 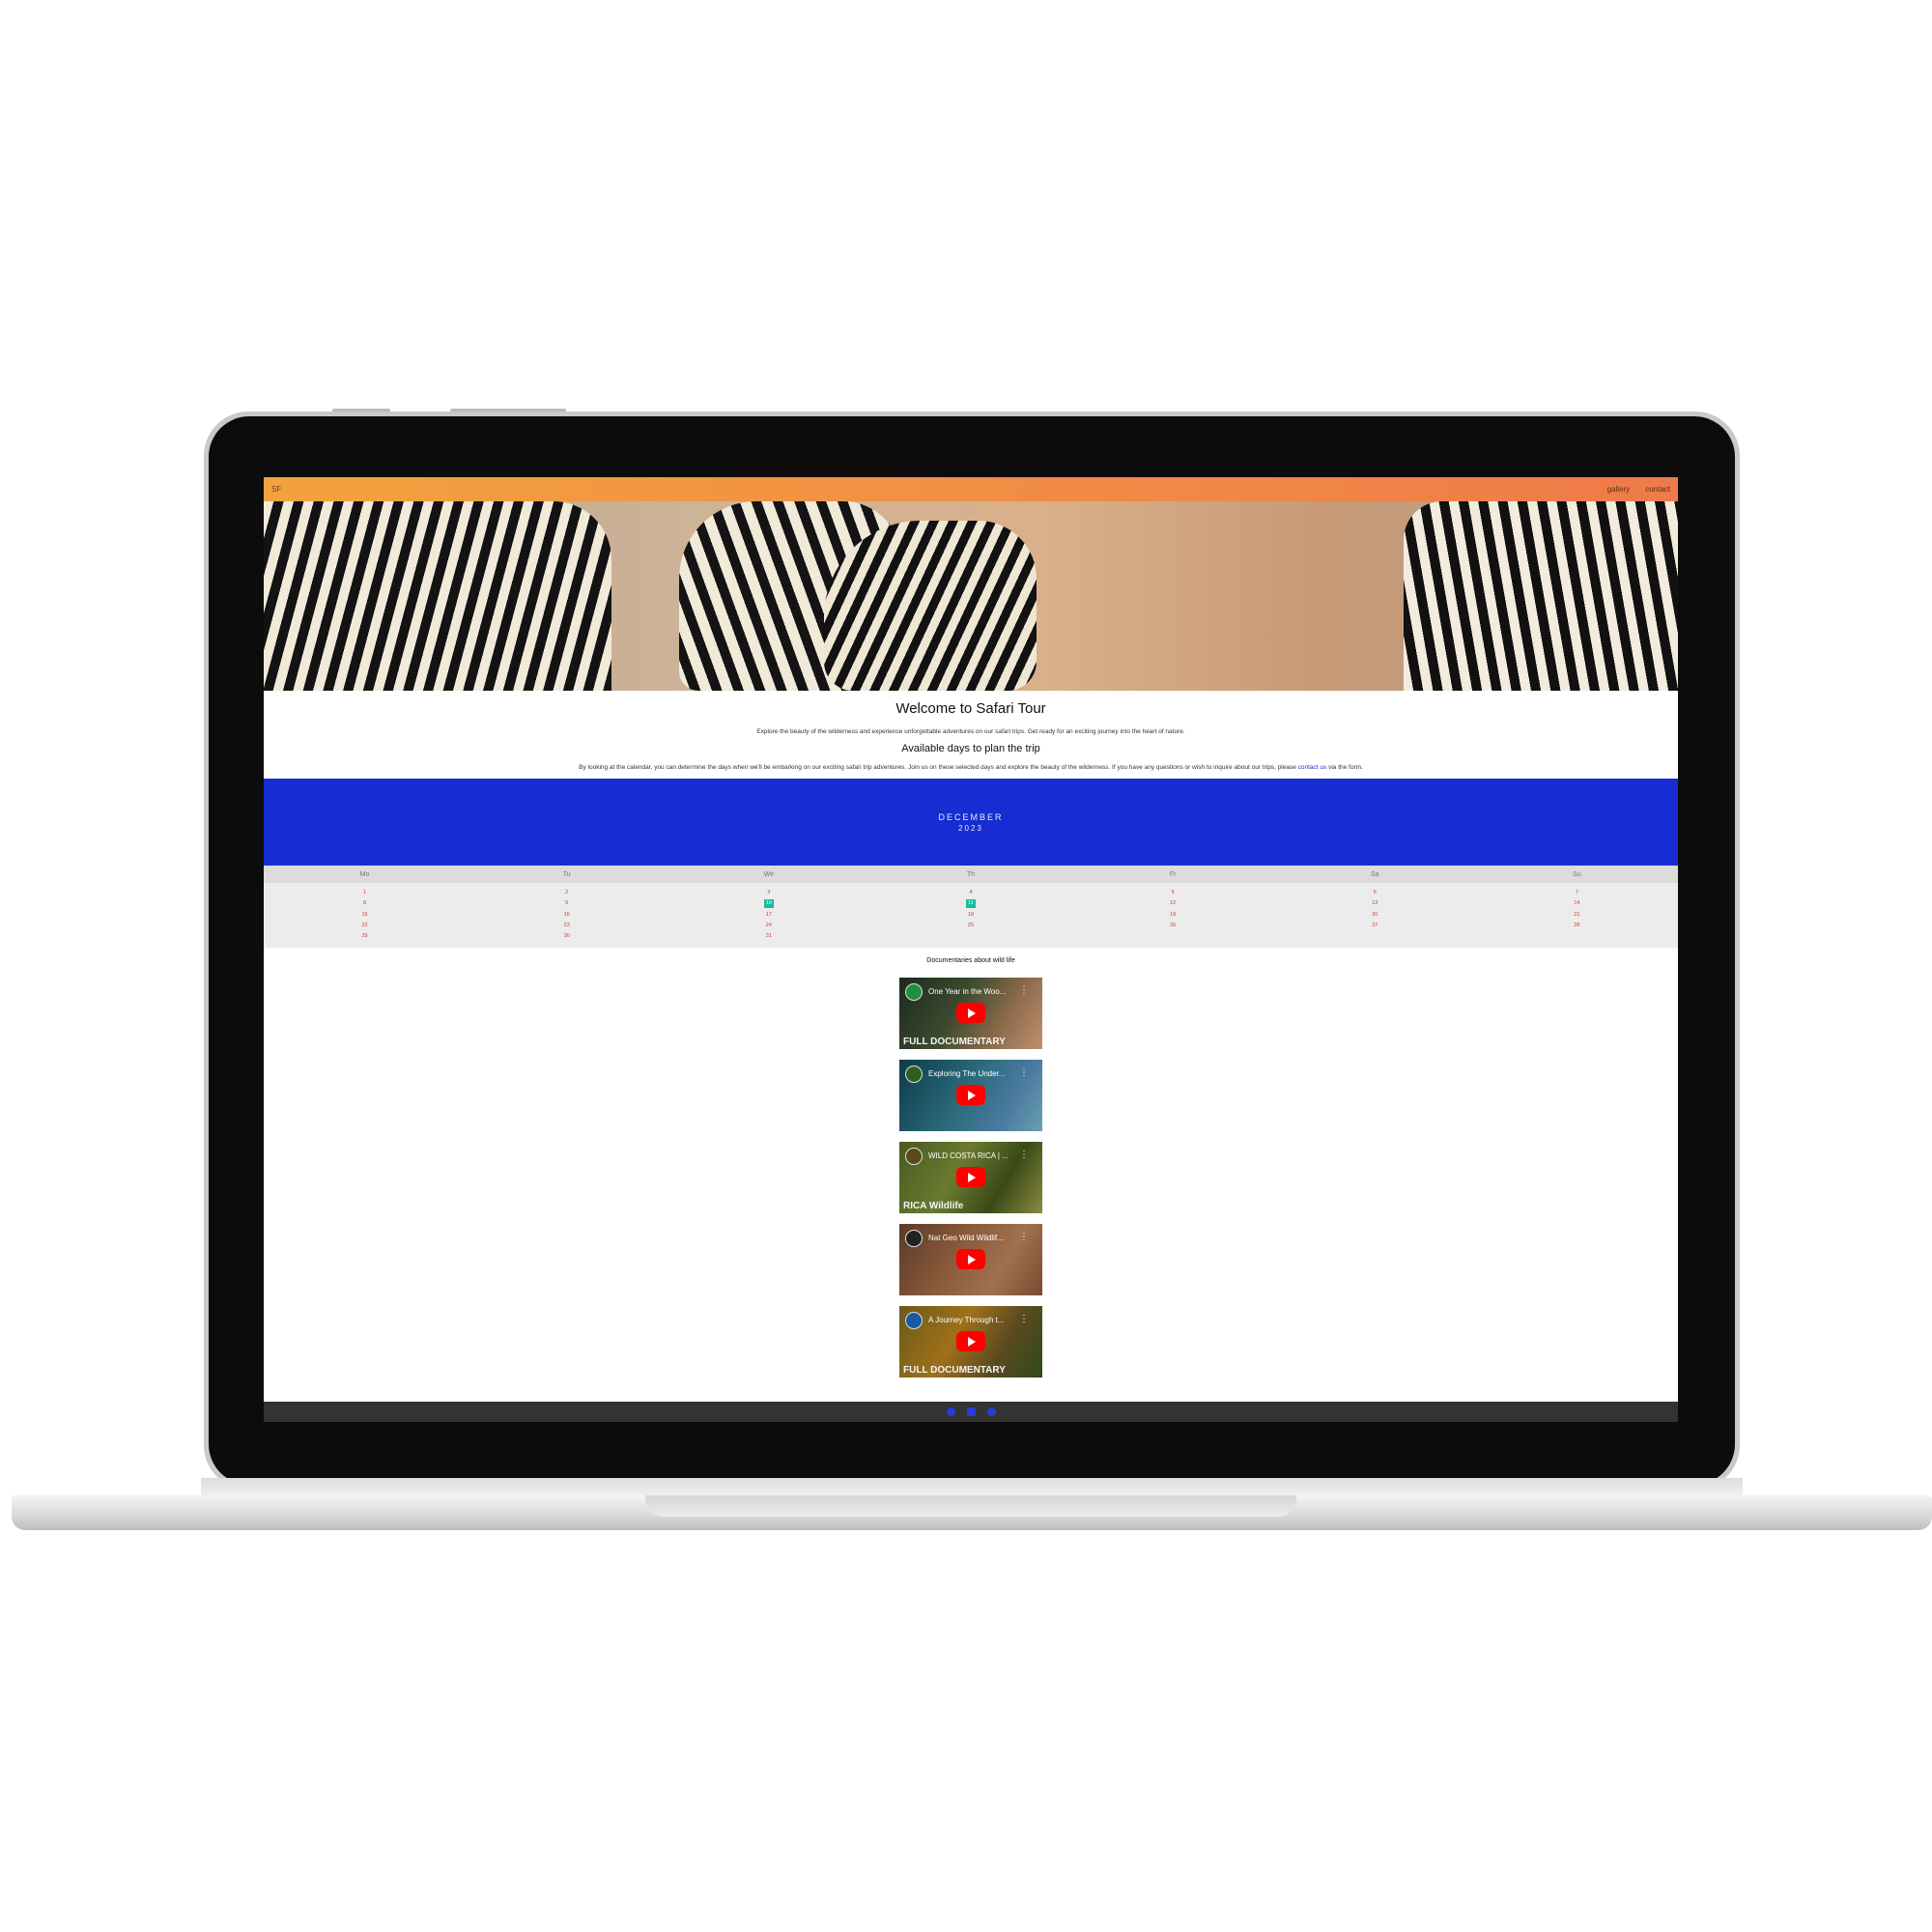 What do you see at coordinates (1375, 892) in the screenshot?
I see `calendar-day: 6` at bounding box center [1375, 892].